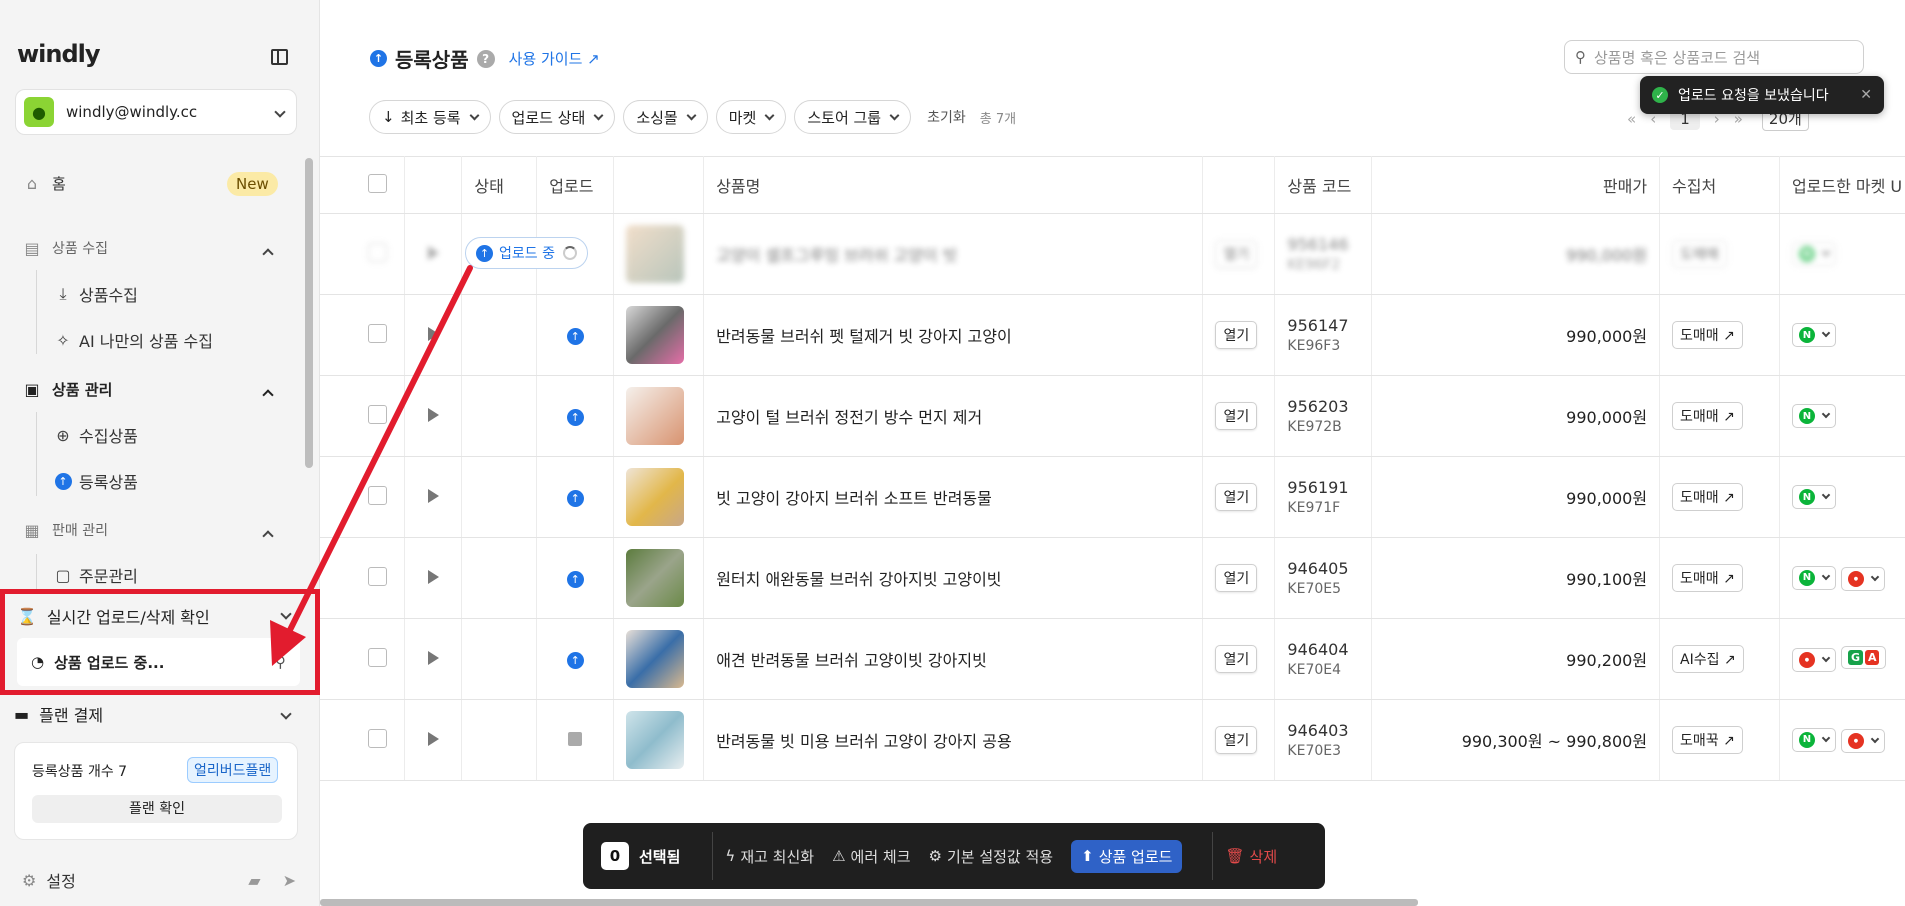 This screenshot has width=1905, height=906. Describe the element at coordinates (1729, 579) in the screenshot. I see `external-link-icon: ↗` at that location.